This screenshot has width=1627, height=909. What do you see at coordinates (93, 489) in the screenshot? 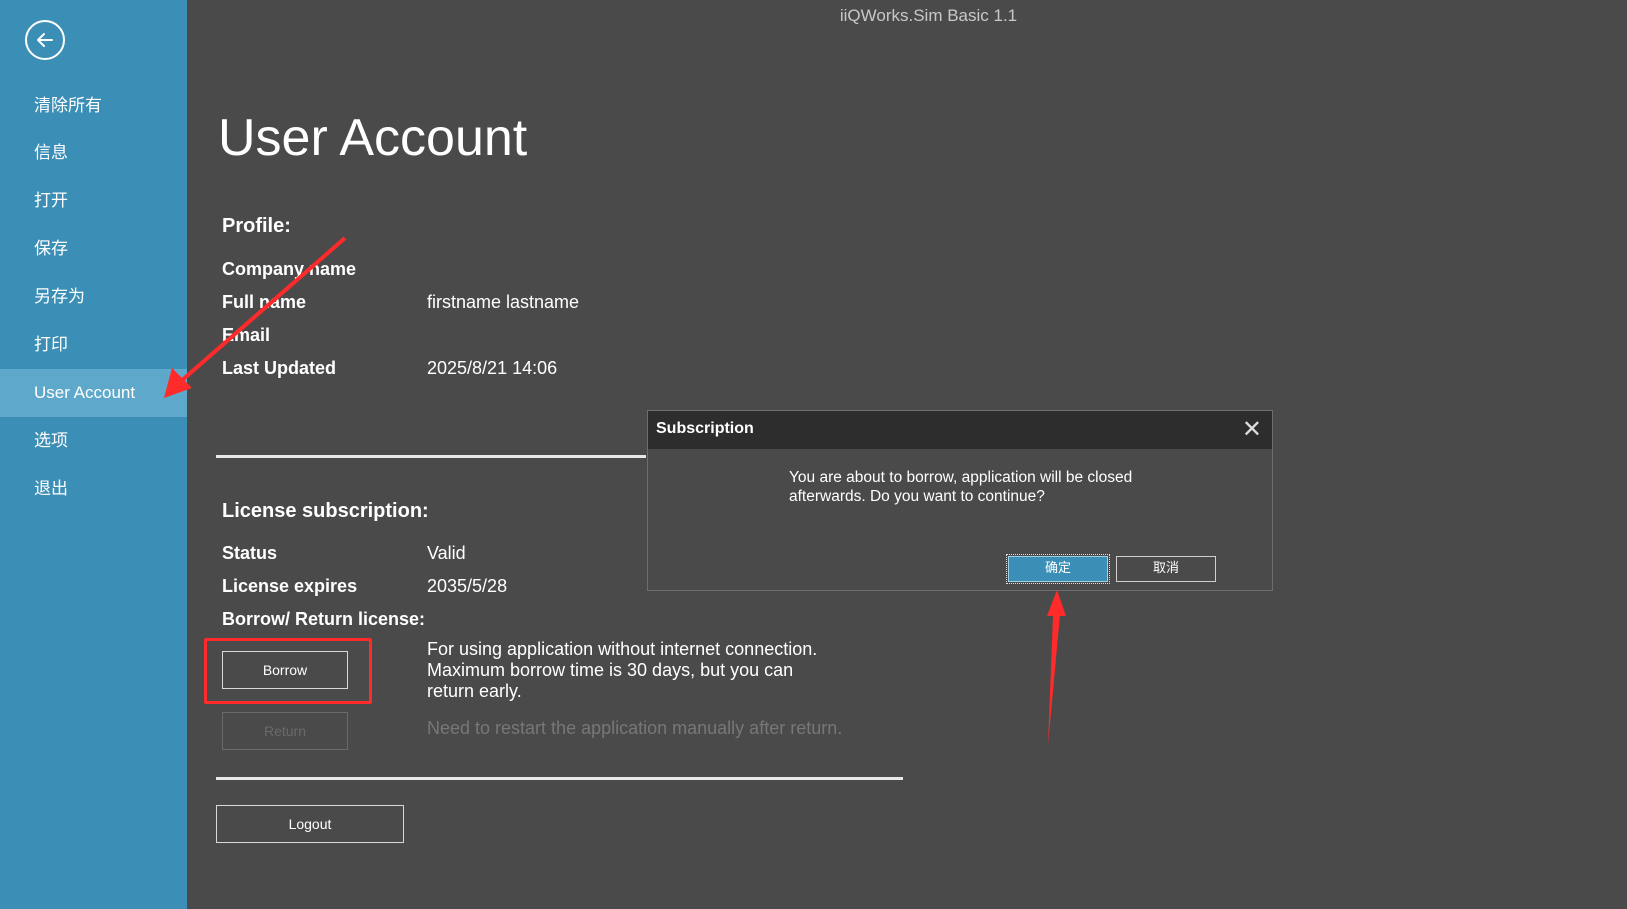
I see `sidebar-item-exit: 退出` at bounding box center [93, 489].